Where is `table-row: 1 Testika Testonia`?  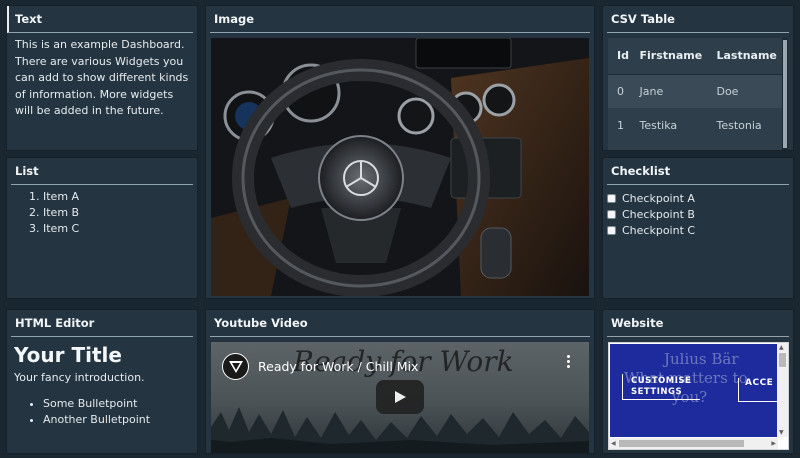 table-row: 1 Testika Testonia is located at coordinates (695, 125).